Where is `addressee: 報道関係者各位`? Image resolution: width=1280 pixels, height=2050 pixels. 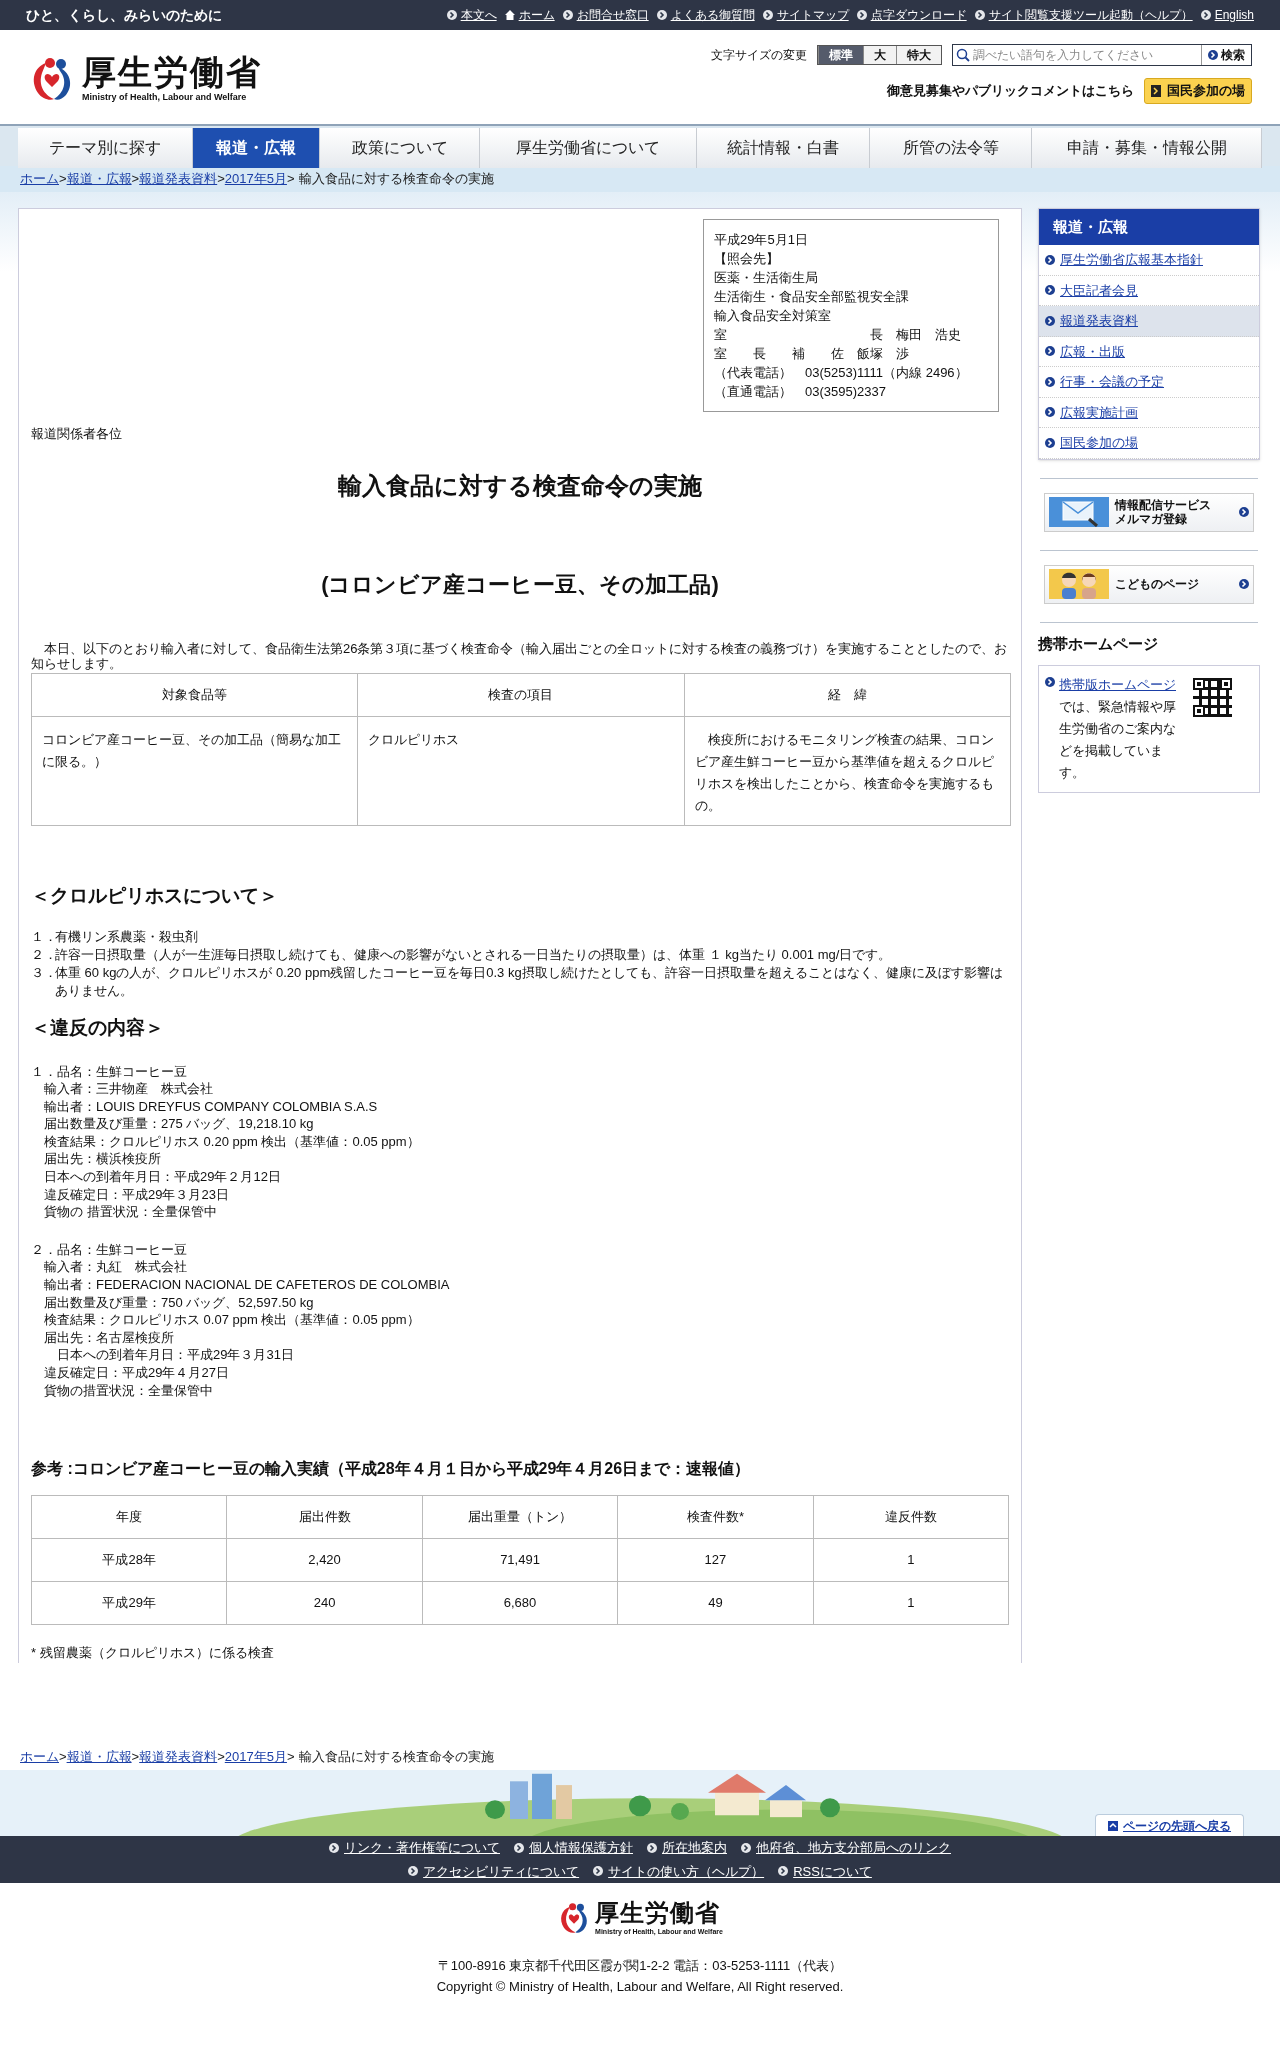 addressee: 報道関係者各位 is located at coordinates (77, 434).